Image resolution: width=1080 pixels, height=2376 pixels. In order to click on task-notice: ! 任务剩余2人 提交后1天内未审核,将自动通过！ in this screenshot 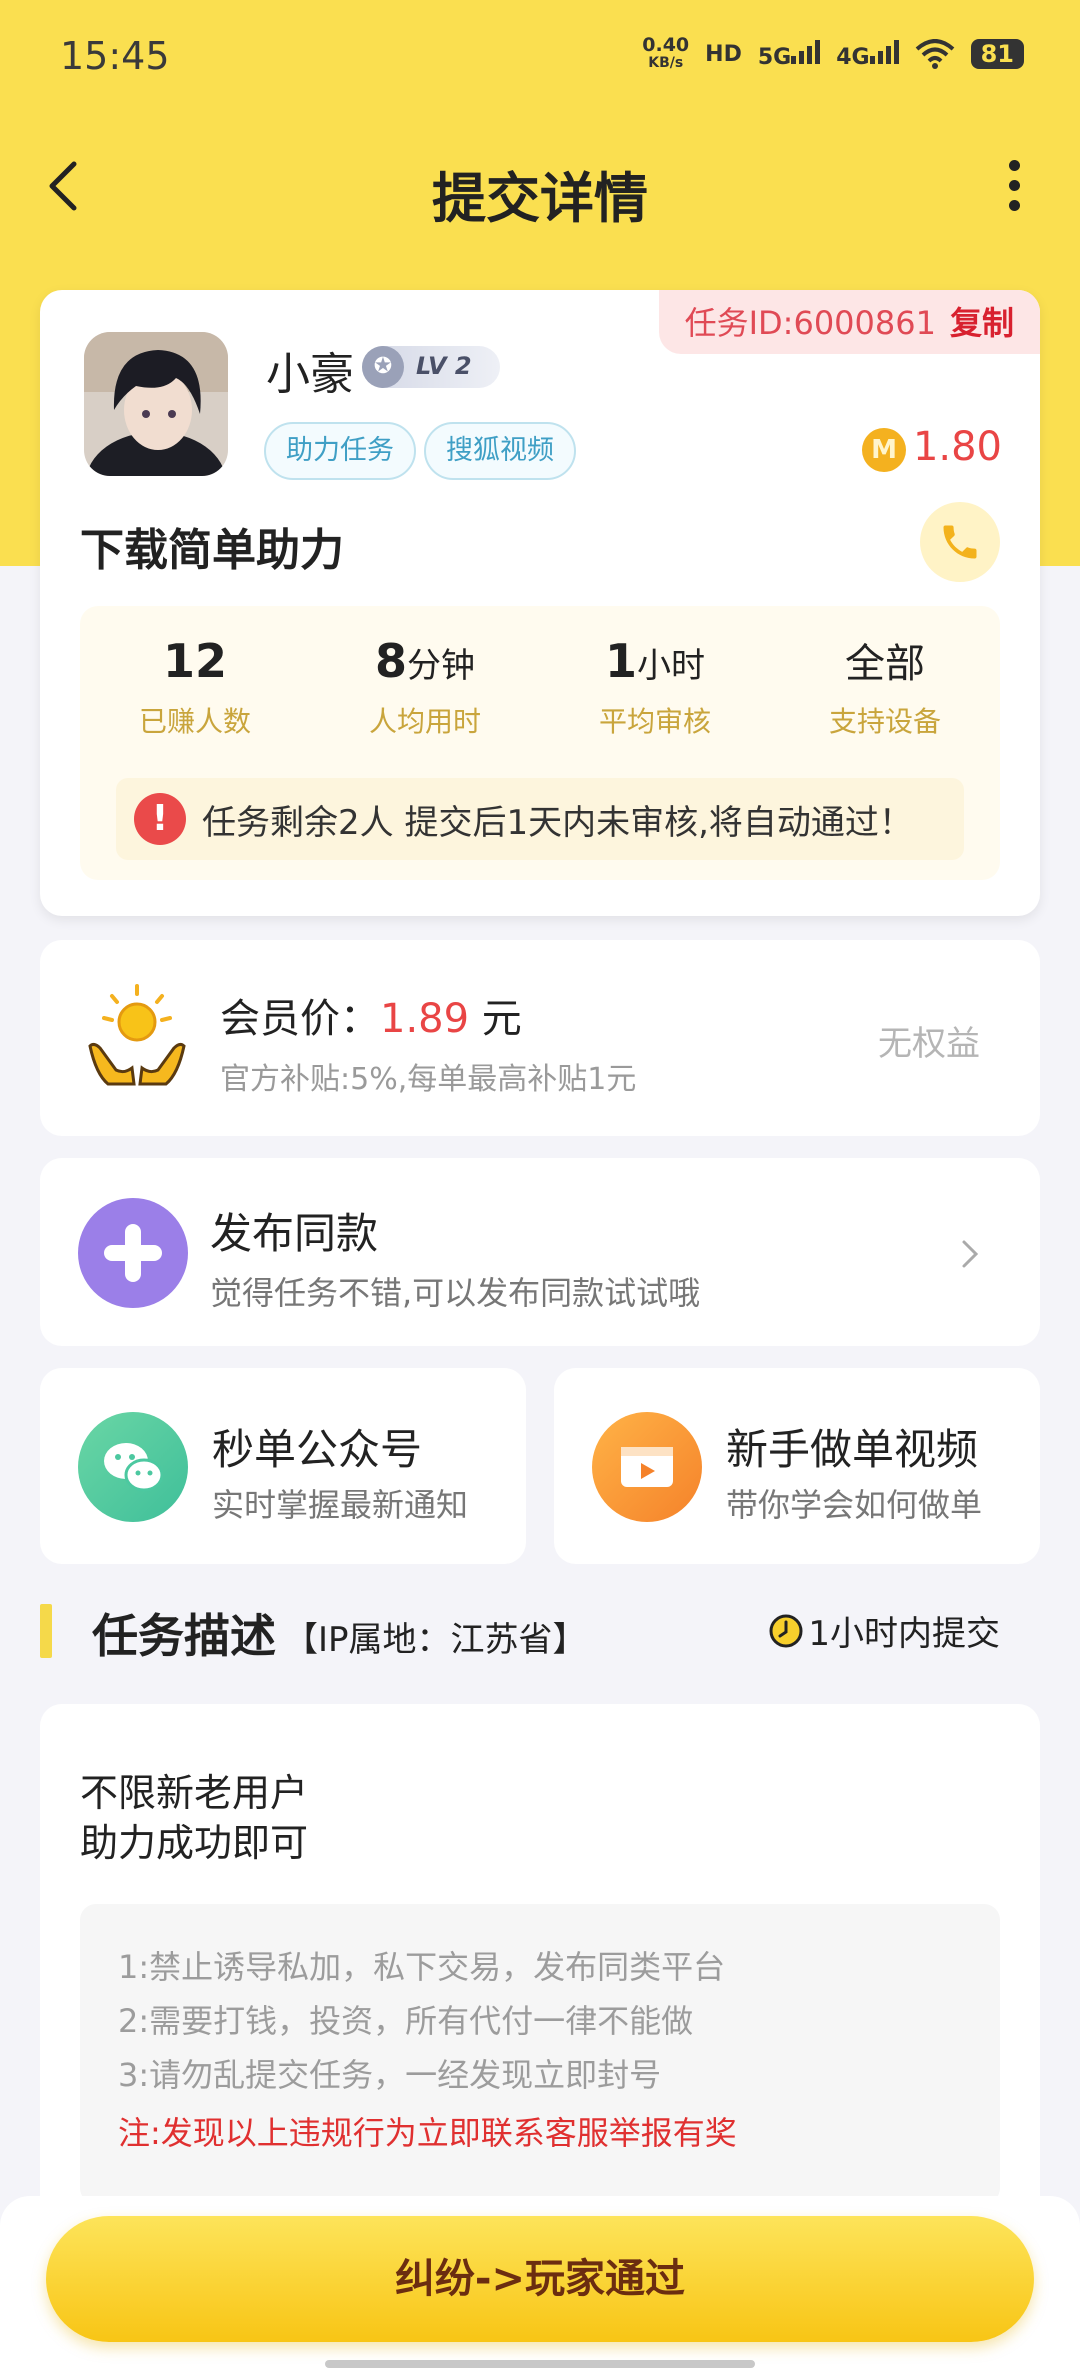, I will do `click(540, 819)`.